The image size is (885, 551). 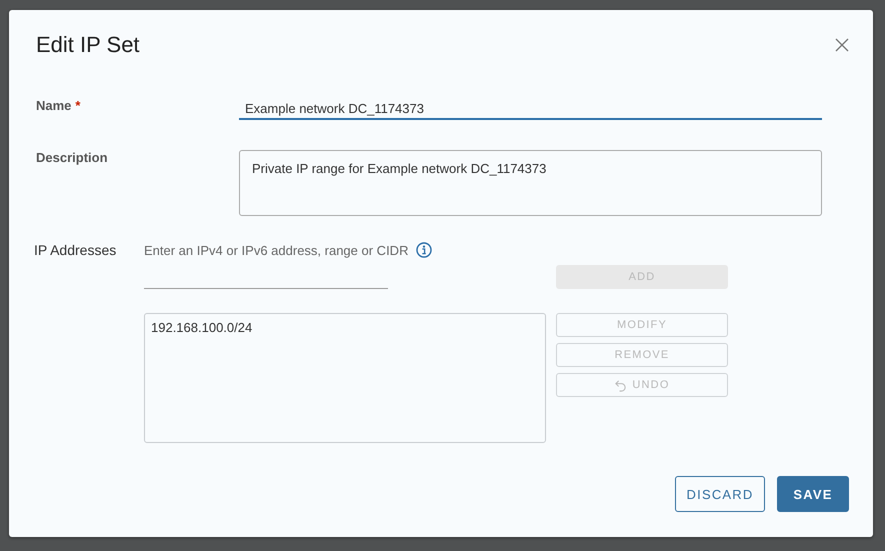 What do you see at coordinates (88, 45) in the screenshot?
I see `dialog-title: Edit IP Set` at bounding box center [88, 45].